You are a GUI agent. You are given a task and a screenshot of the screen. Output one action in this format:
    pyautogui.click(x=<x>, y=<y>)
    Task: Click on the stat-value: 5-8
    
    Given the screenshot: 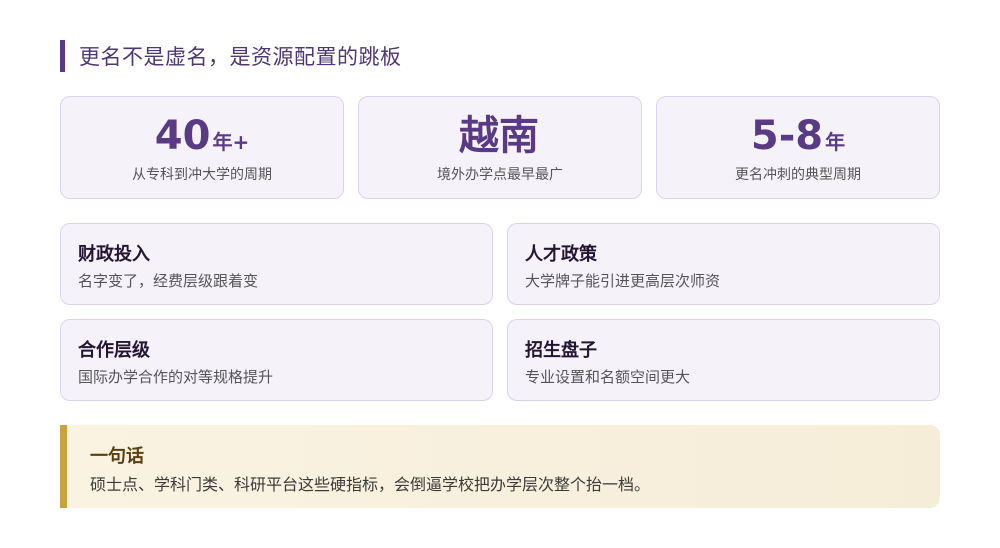 What is the action you would take?
    pyautogui.click(x=787, y=136)
    